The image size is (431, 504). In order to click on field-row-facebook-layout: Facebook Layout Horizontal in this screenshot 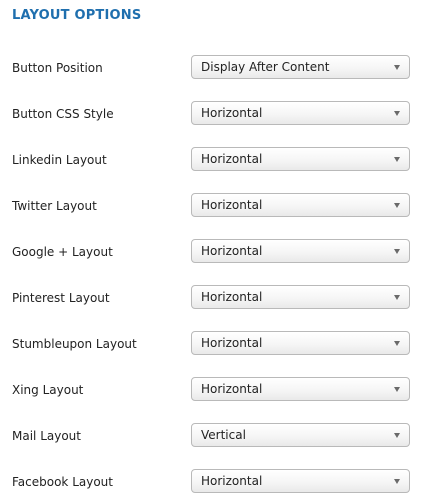, I will do `click(215, 482)`.